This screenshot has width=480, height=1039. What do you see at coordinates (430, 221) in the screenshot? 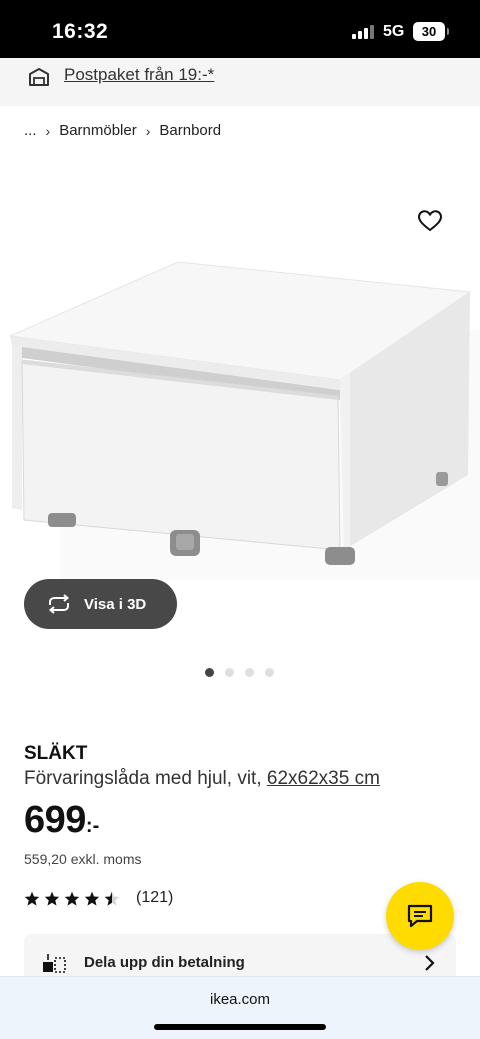
I see `heart-icon` at bounding box center [430, 221].